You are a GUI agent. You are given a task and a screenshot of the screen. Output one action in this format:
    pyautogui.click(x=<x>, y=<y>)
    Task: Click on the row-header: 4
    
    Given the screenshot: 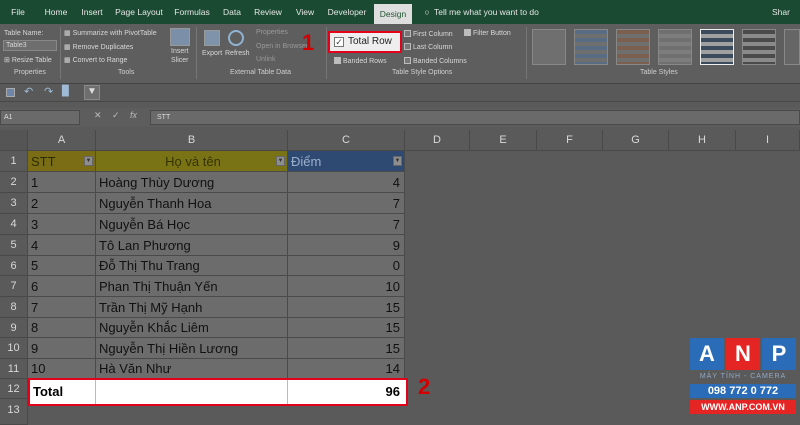 What is the action you would take?
    pyautogui.click(x=14, y=224)
    